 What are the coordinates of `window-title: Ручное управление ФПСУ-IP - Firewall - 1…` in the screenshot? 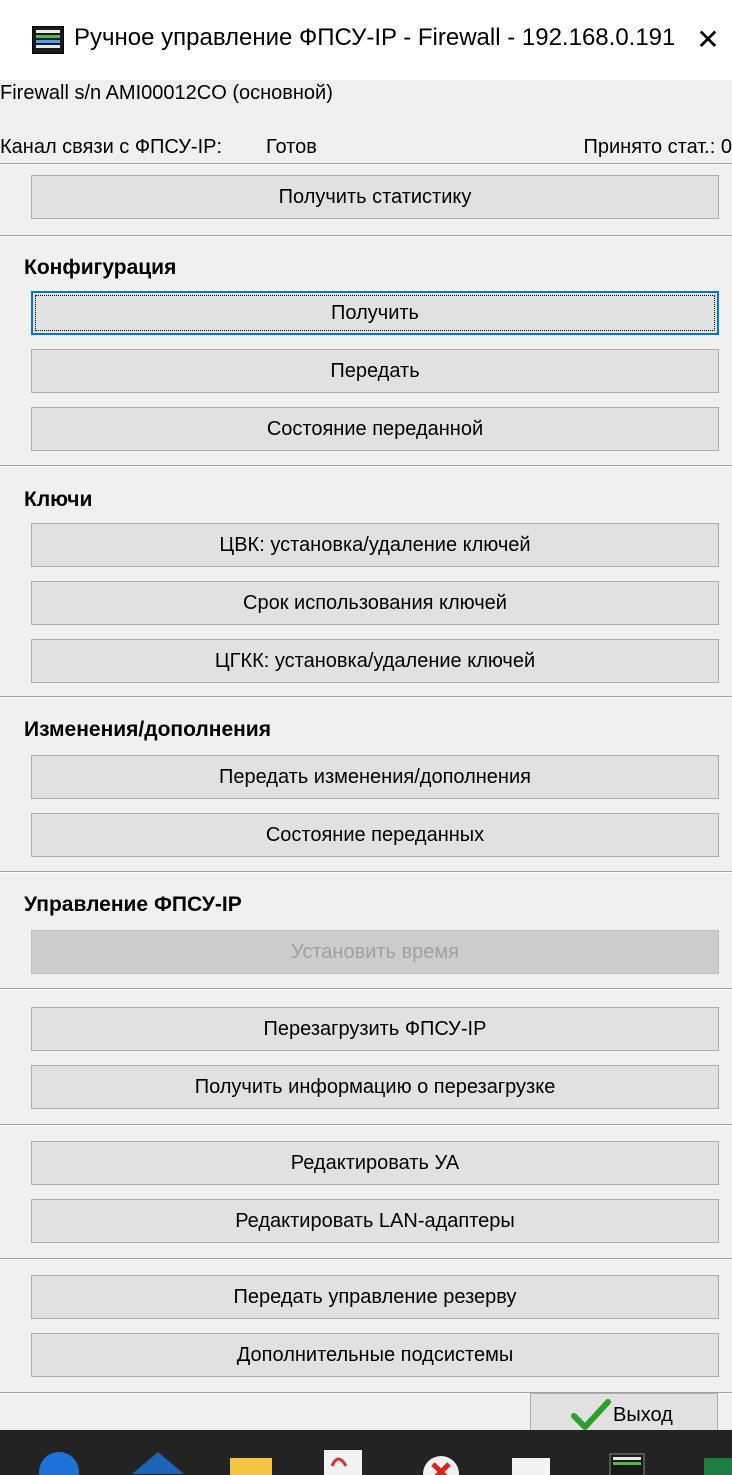 It's located at (375, 37).